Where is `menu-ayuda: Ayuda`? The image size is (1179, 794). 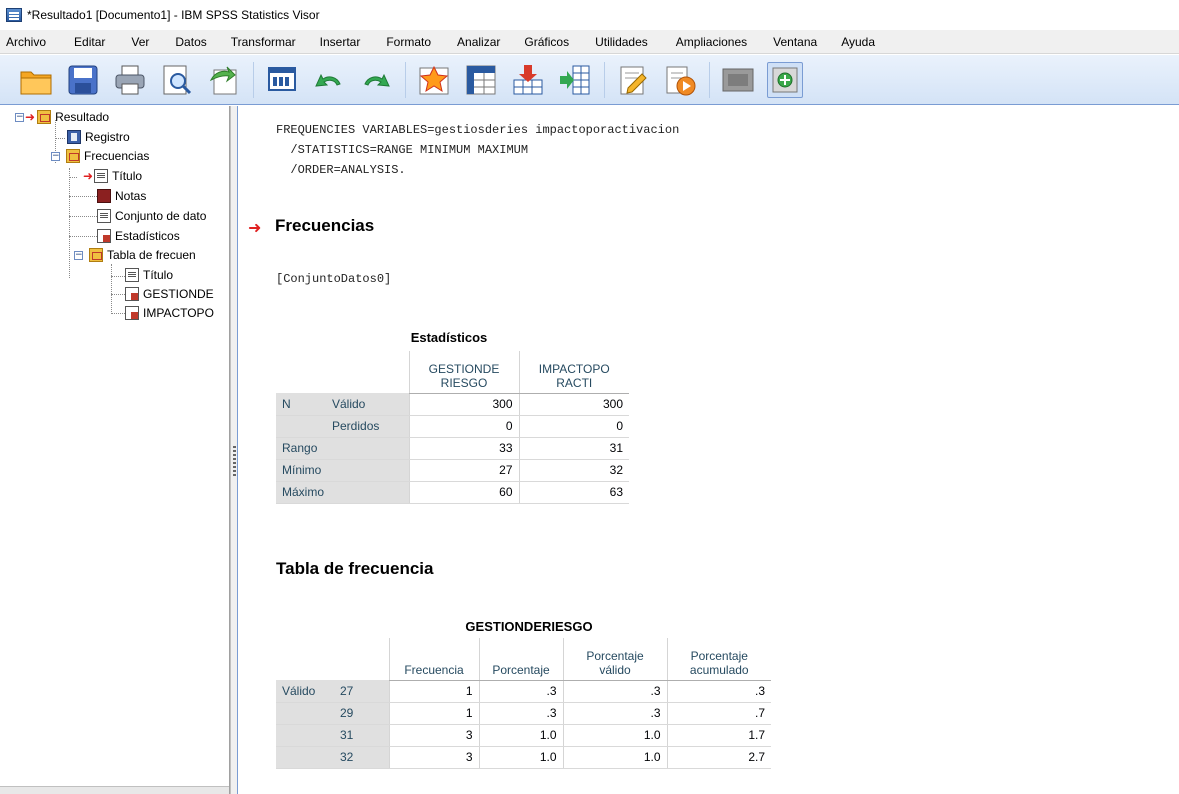 menu-ayuda: Ayuda is located at coordinates (853, 42).